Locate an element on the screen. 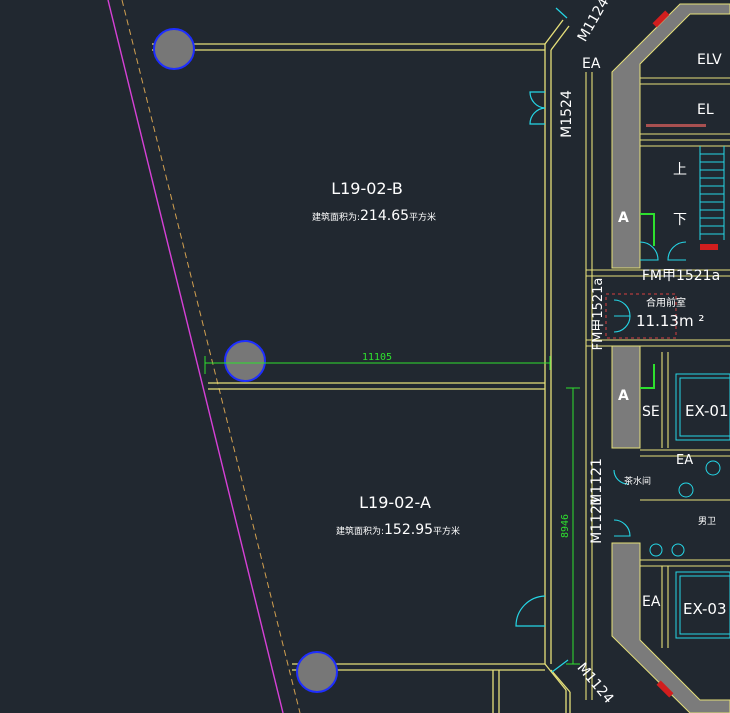  column-mid is located at coordinates (245, 361).